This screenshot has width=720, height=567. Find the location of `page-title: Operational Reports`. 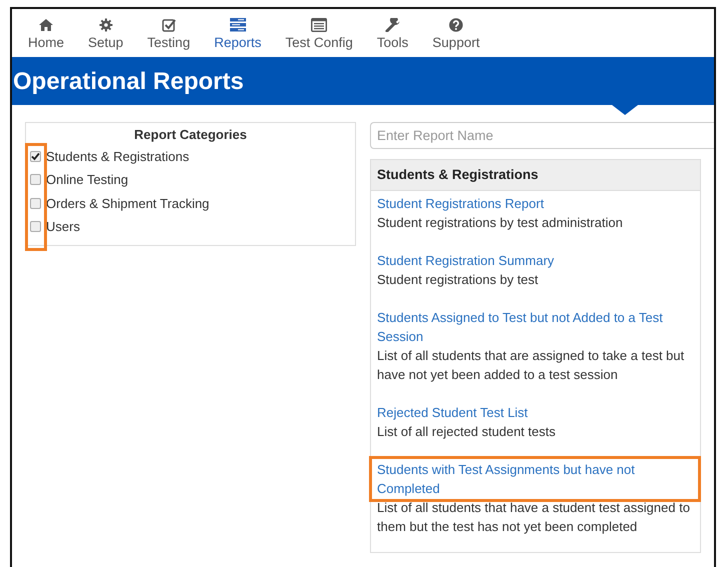

page-title: Operational Reports is located at coordinates (128, 82).